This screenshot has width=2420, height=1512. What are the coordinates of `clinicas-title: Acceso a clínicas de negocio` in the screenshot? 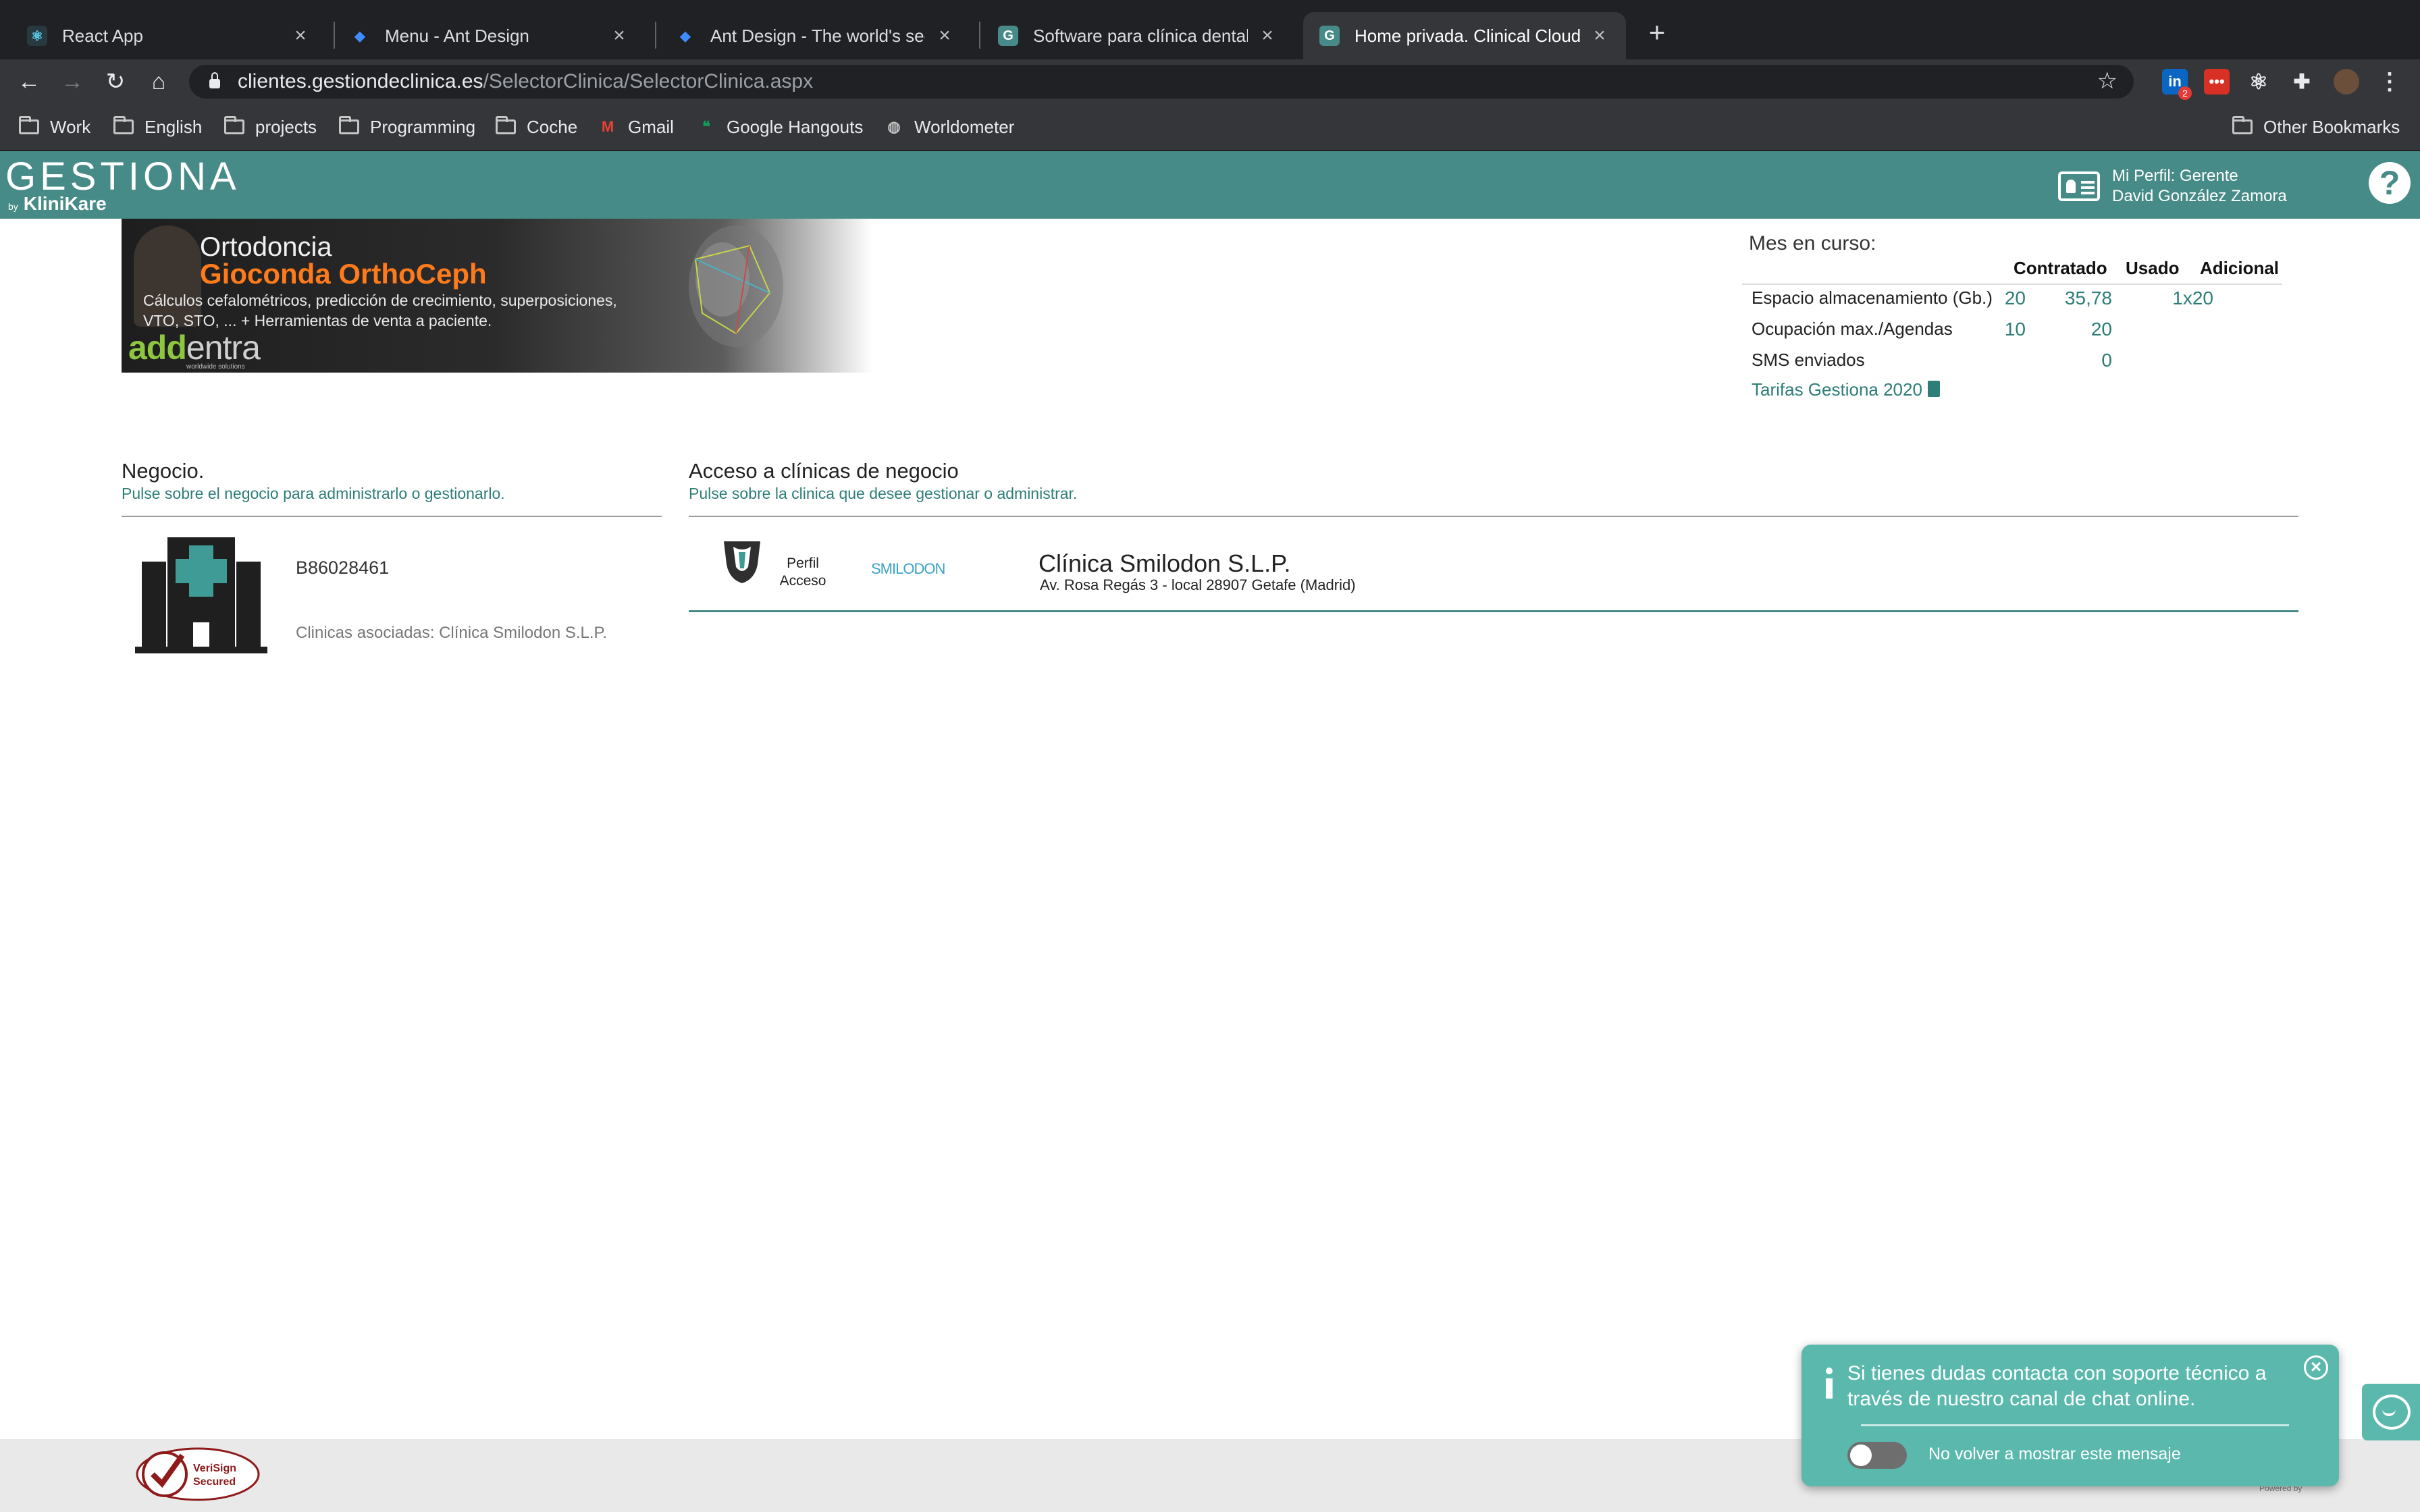 It's located at (824, 471).